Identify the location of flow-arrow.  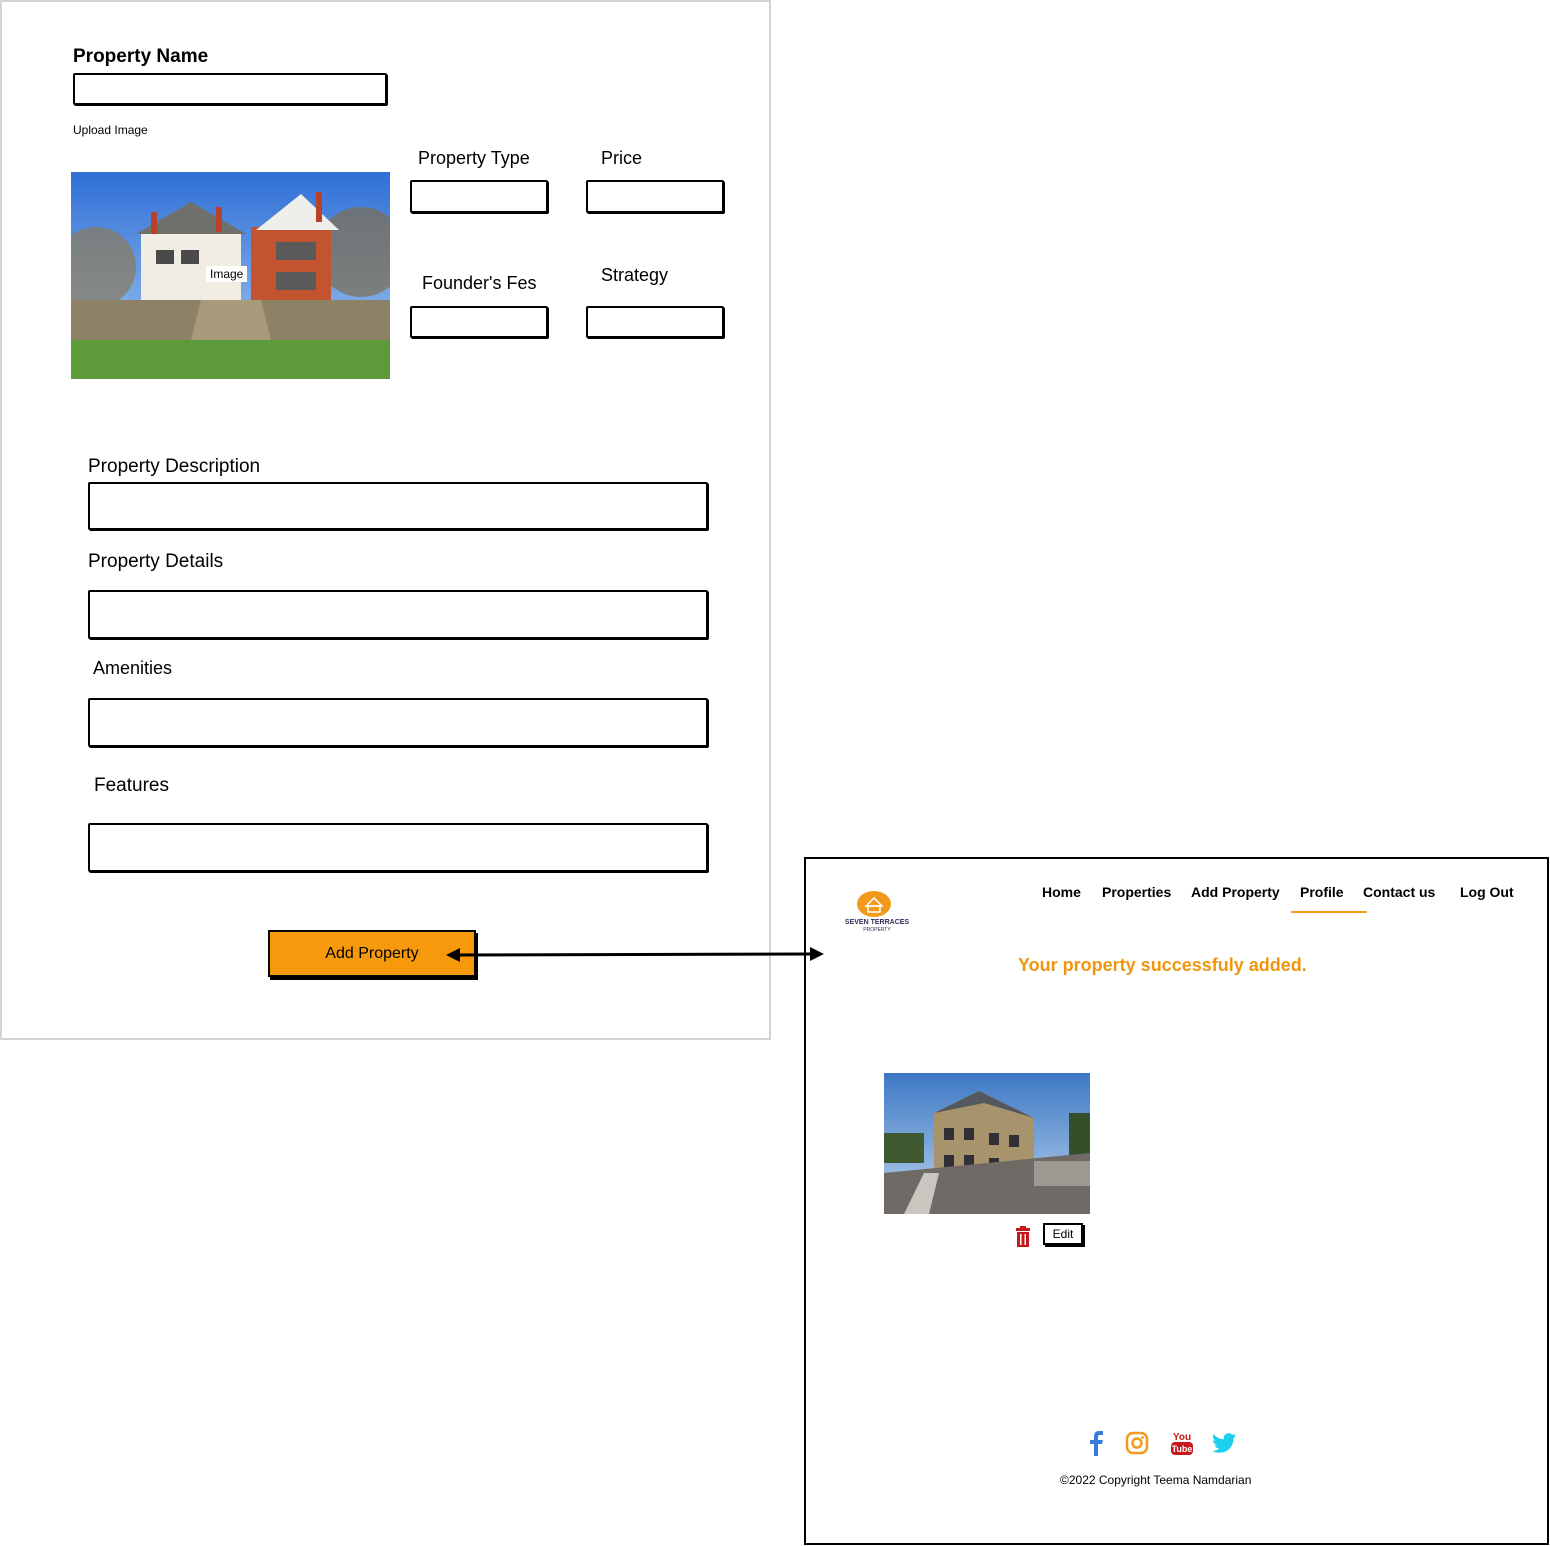
(635, 954).